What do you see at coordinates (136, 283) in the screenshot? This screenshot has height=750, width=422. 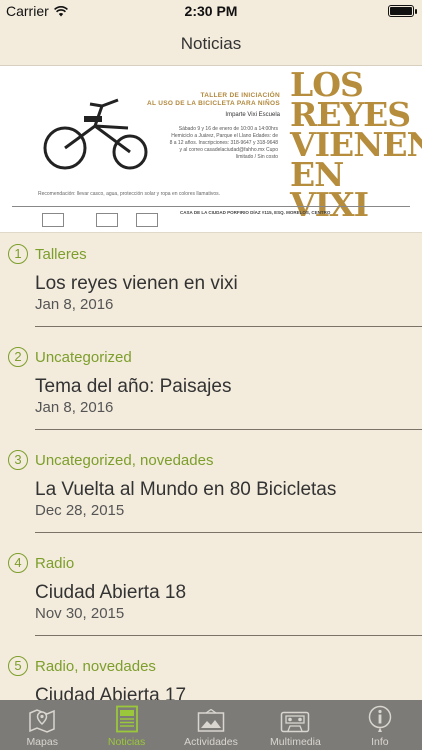 I see `item-title: Los reyes vienen en vixi` at bounding box center [136, 283].